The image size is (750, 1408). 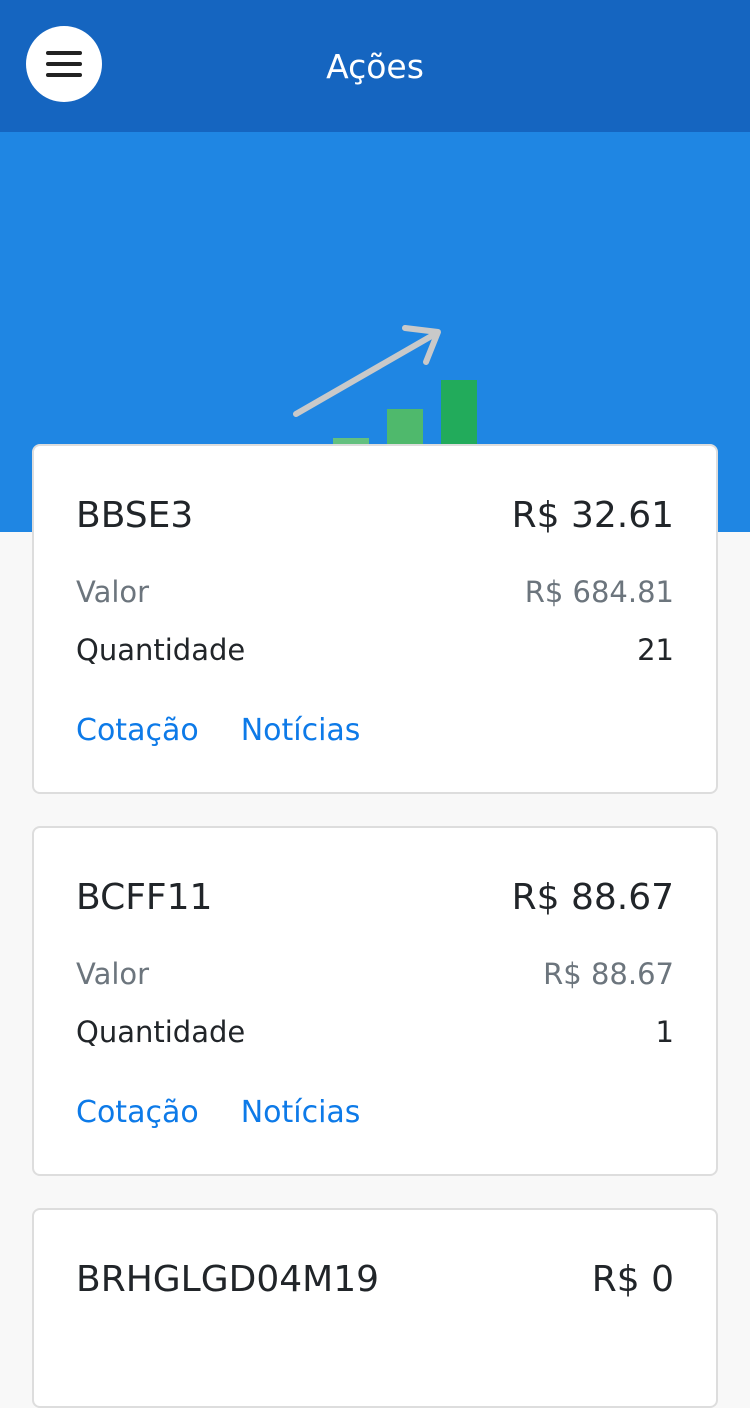 I want to click on stock-ticker: BRHGLGD04M19, so click(x=228, y=1279).